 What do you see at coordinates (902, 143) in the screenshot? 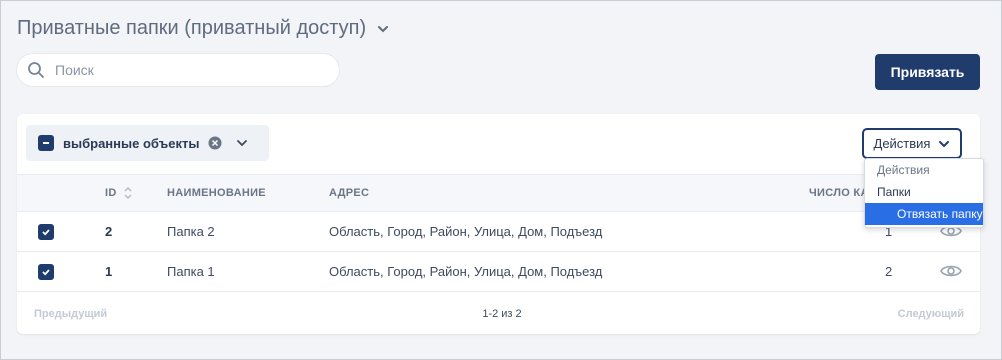
I see `actions-select-label: Действия` at bounding box center [902, 143].